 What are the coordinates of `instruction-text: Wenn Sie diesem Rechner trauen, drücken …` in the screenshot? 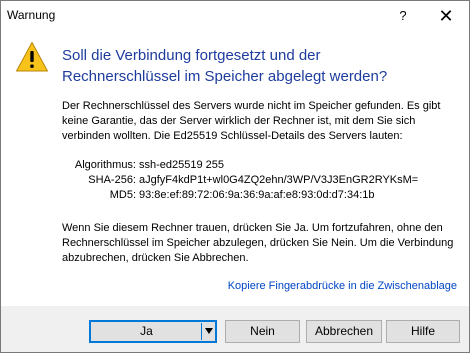 It's located at (258, 243).